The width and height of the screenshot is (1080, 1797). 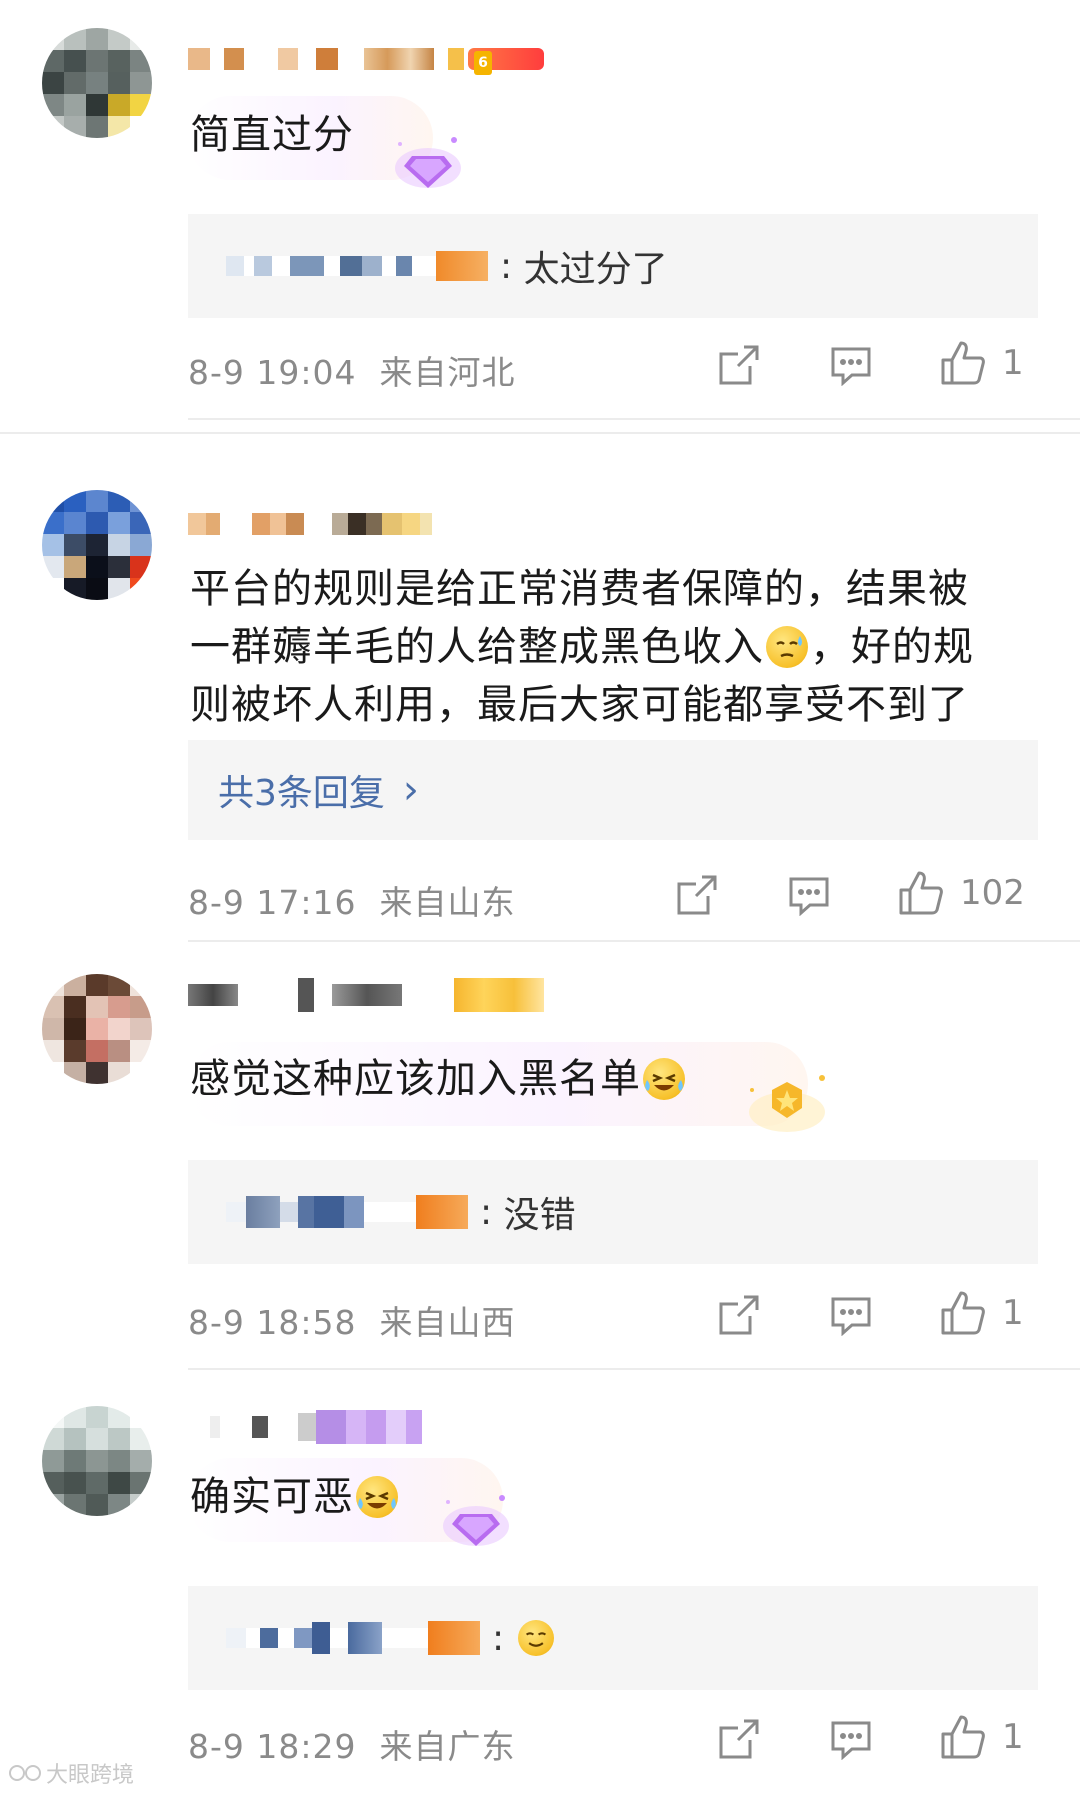 I want to click on watermark-text: 大眼跨境, so click(x=90, y=1775).